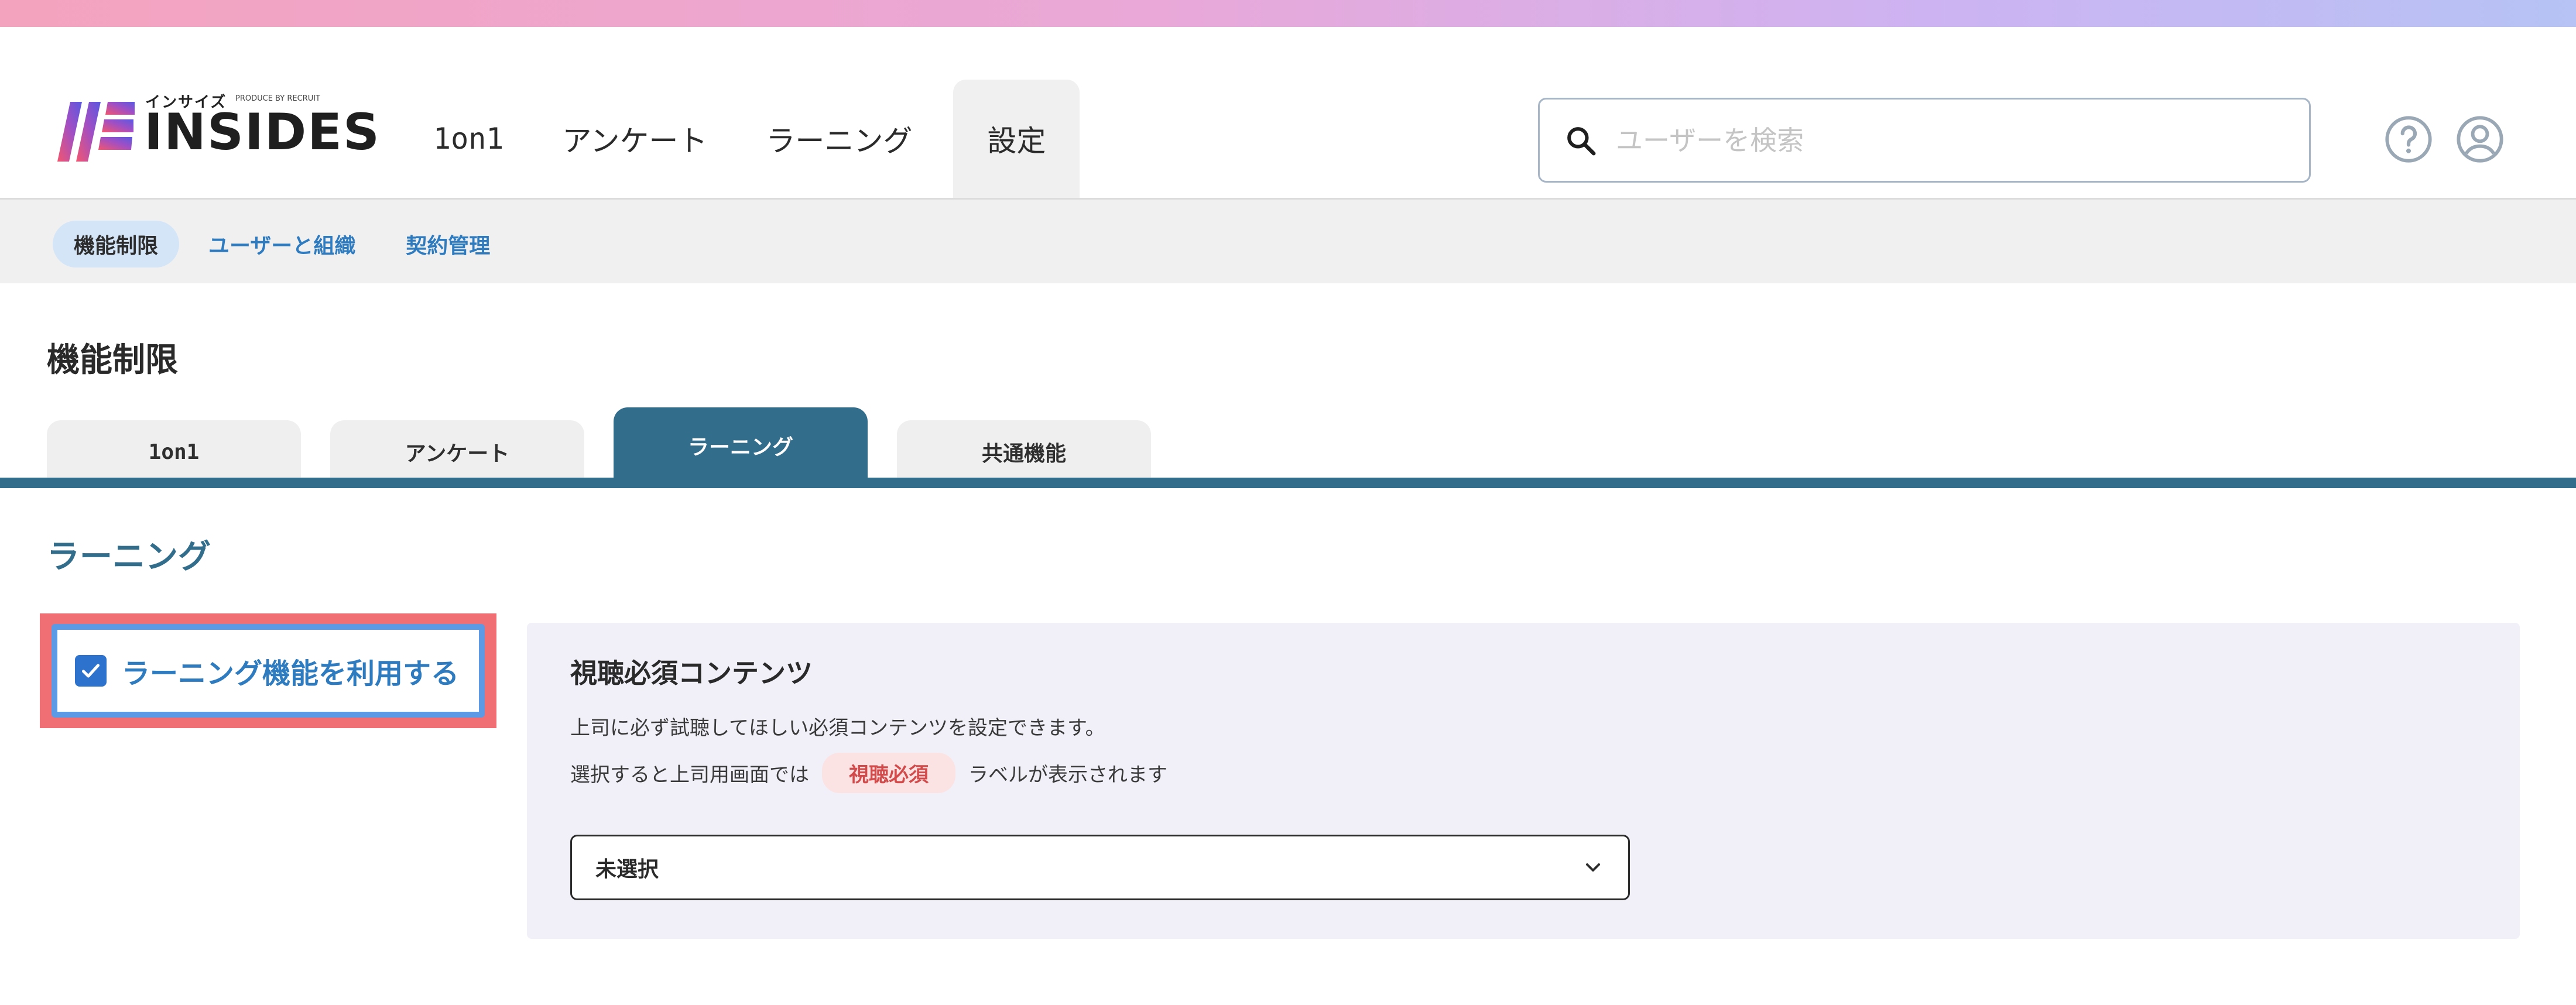 The image size is (2576, 1005). Describe the element at coordinates (689, 775) in the screenshot. I see `note-before-text: 選択すると上司用画面では` at that location.